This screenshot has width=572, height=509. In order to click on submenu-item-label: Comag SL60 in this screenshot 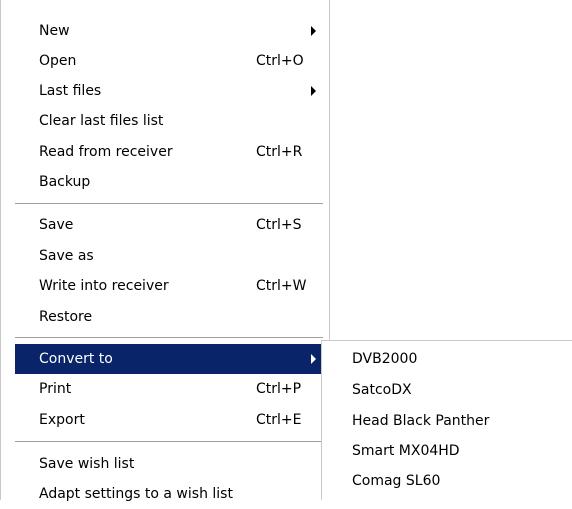, I will do `click(396, 481)`.